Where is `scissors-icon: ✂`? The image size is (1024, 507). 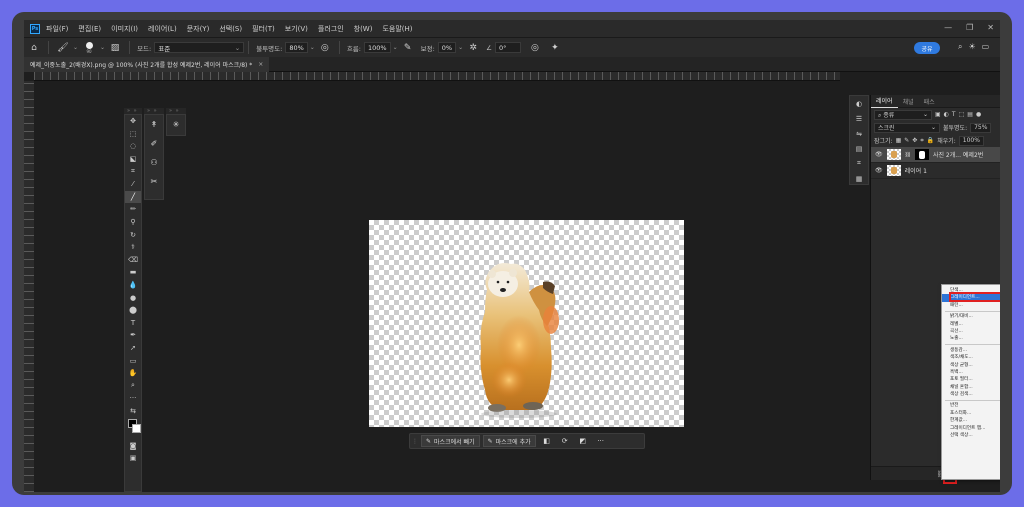 scissors-icon: ✂ is located at coordinates (154, 181).